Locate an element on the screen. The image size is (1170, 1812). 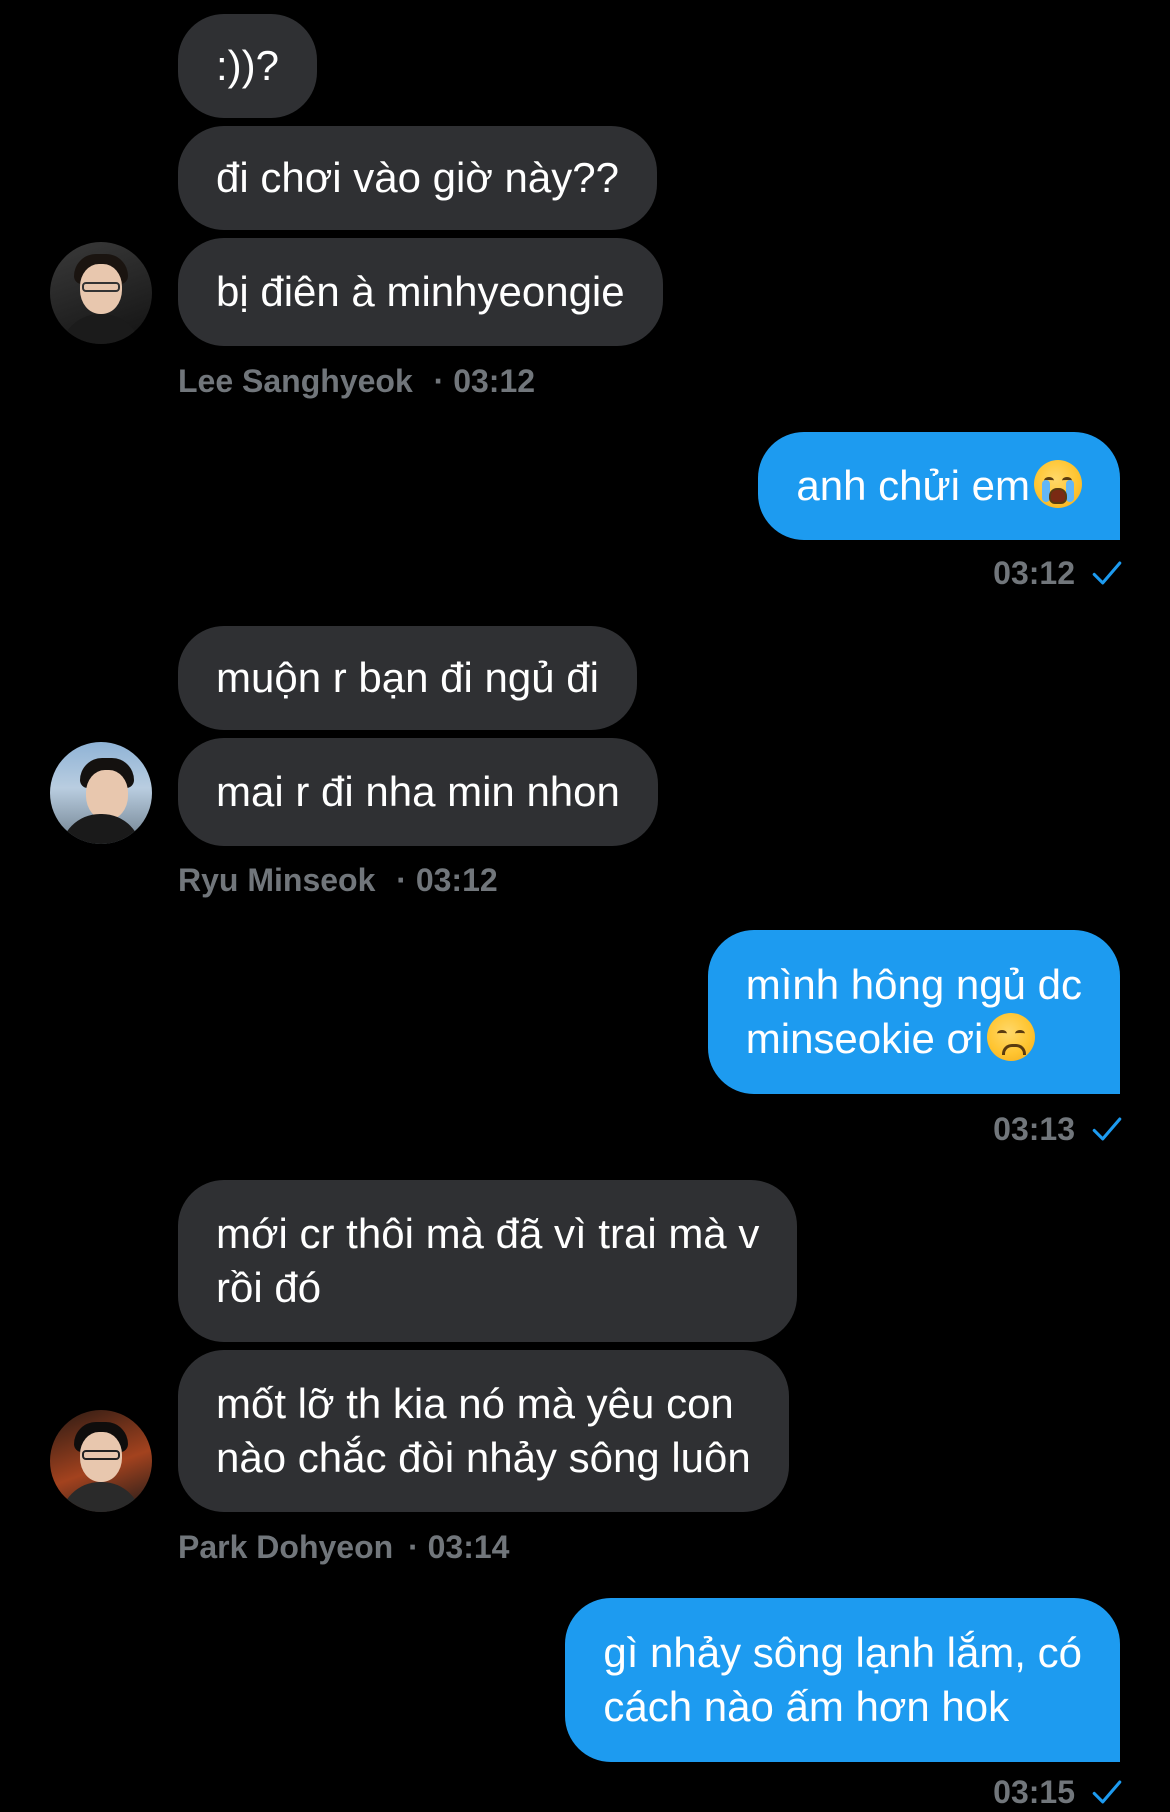
incoming-message: đi chơi vào giờ này?? is located at coordinates (417, 178).